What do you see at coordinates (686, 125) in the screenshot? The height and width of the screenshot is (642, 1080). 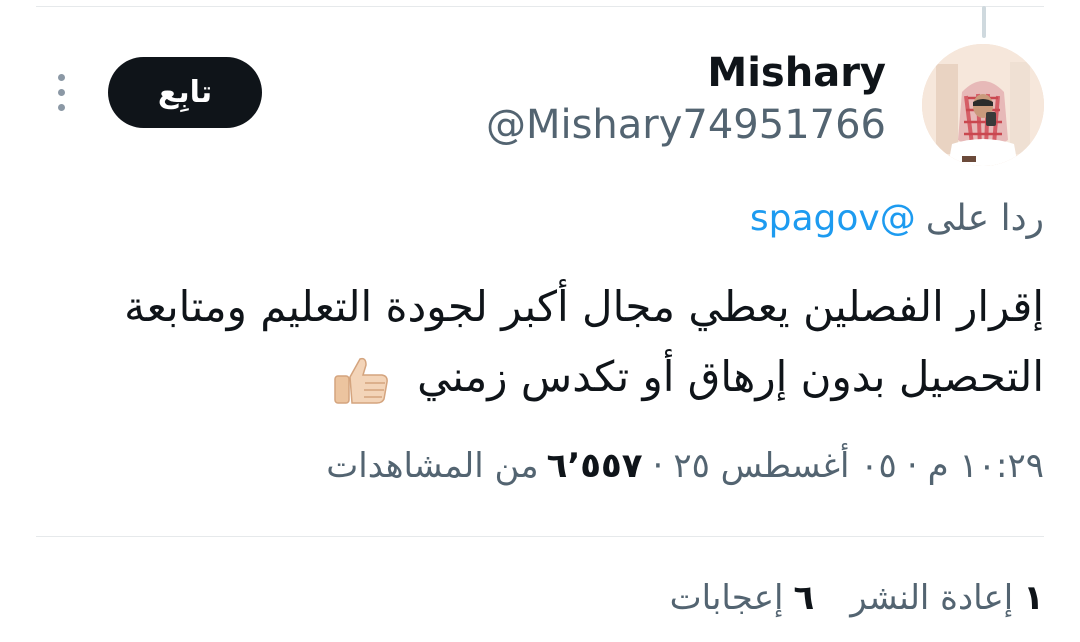 I see `author-handle: @Mishary74951766` at bounding box center [686, 125].